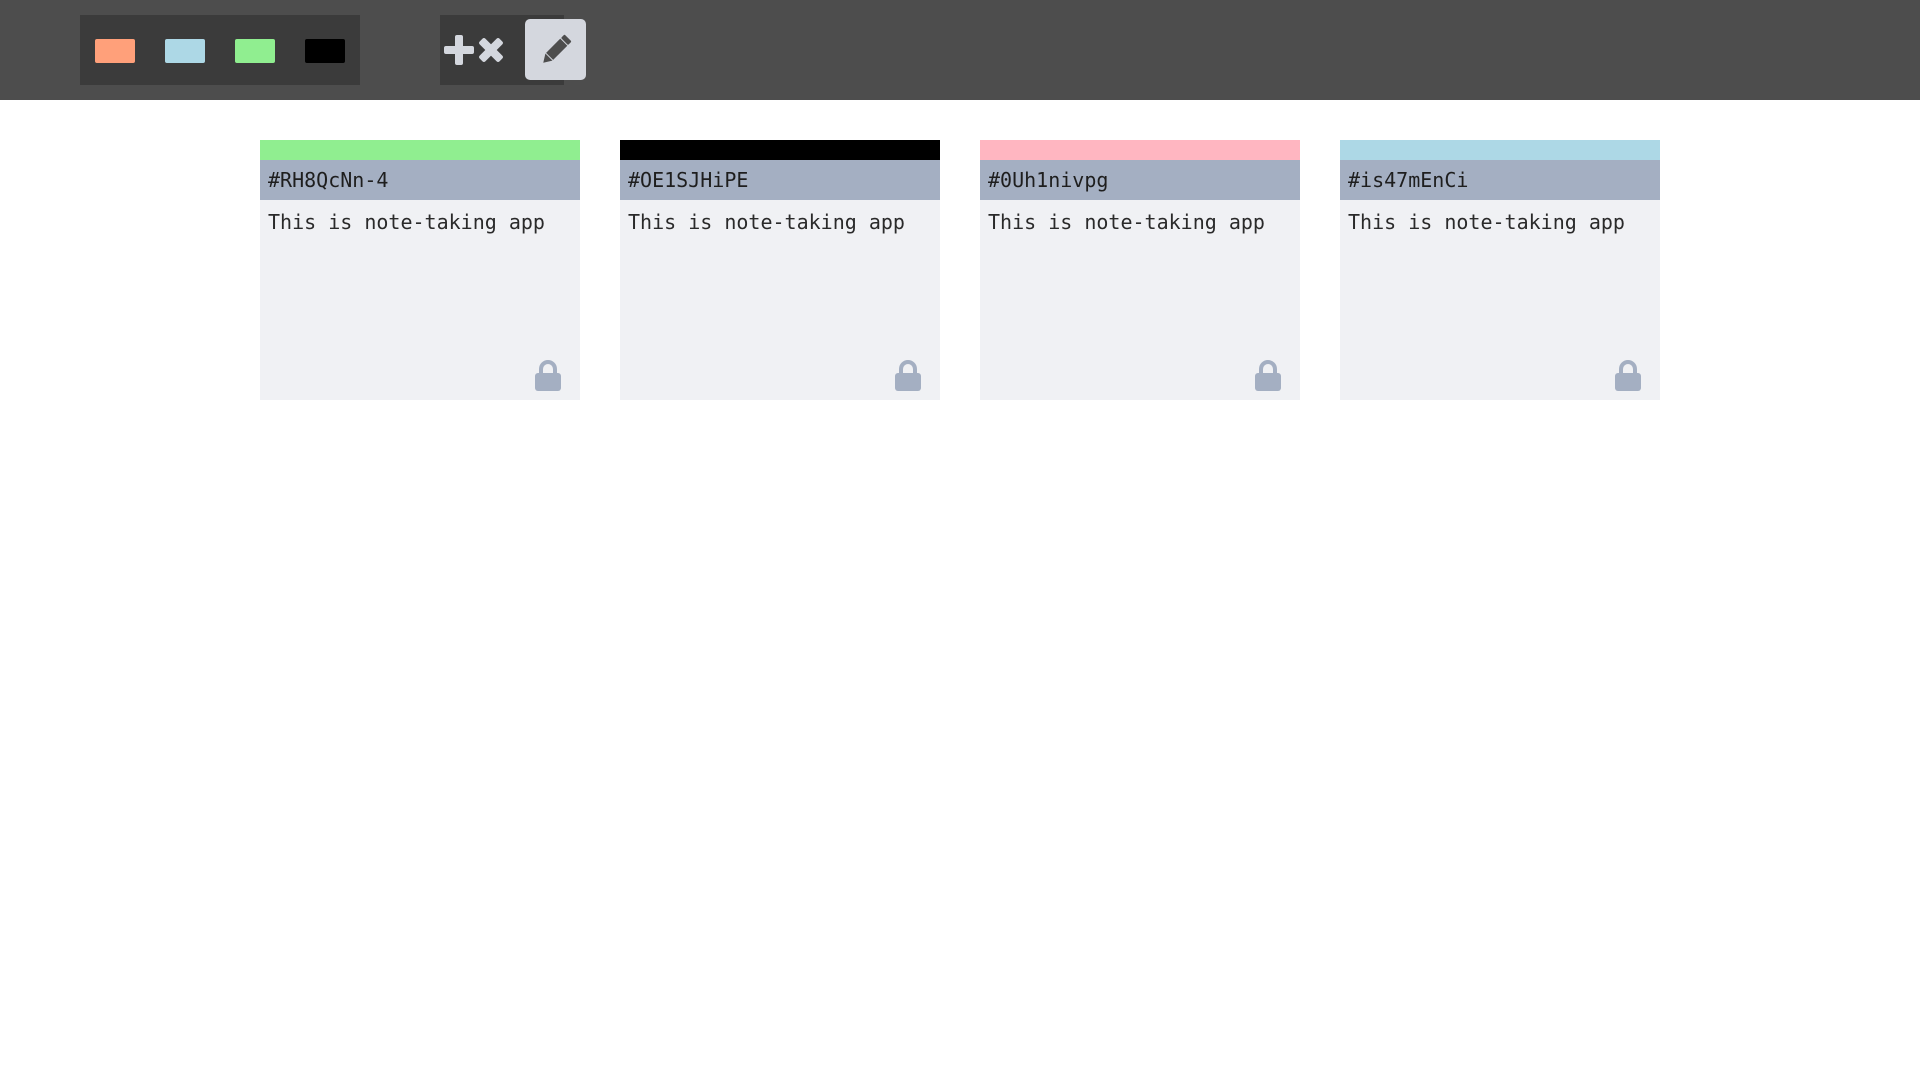 This screenshot has height=1080, width=1920. Describe the element at coordinates (185, 51) in the screenshot. I see `color-swatch-light-blue` at that location.